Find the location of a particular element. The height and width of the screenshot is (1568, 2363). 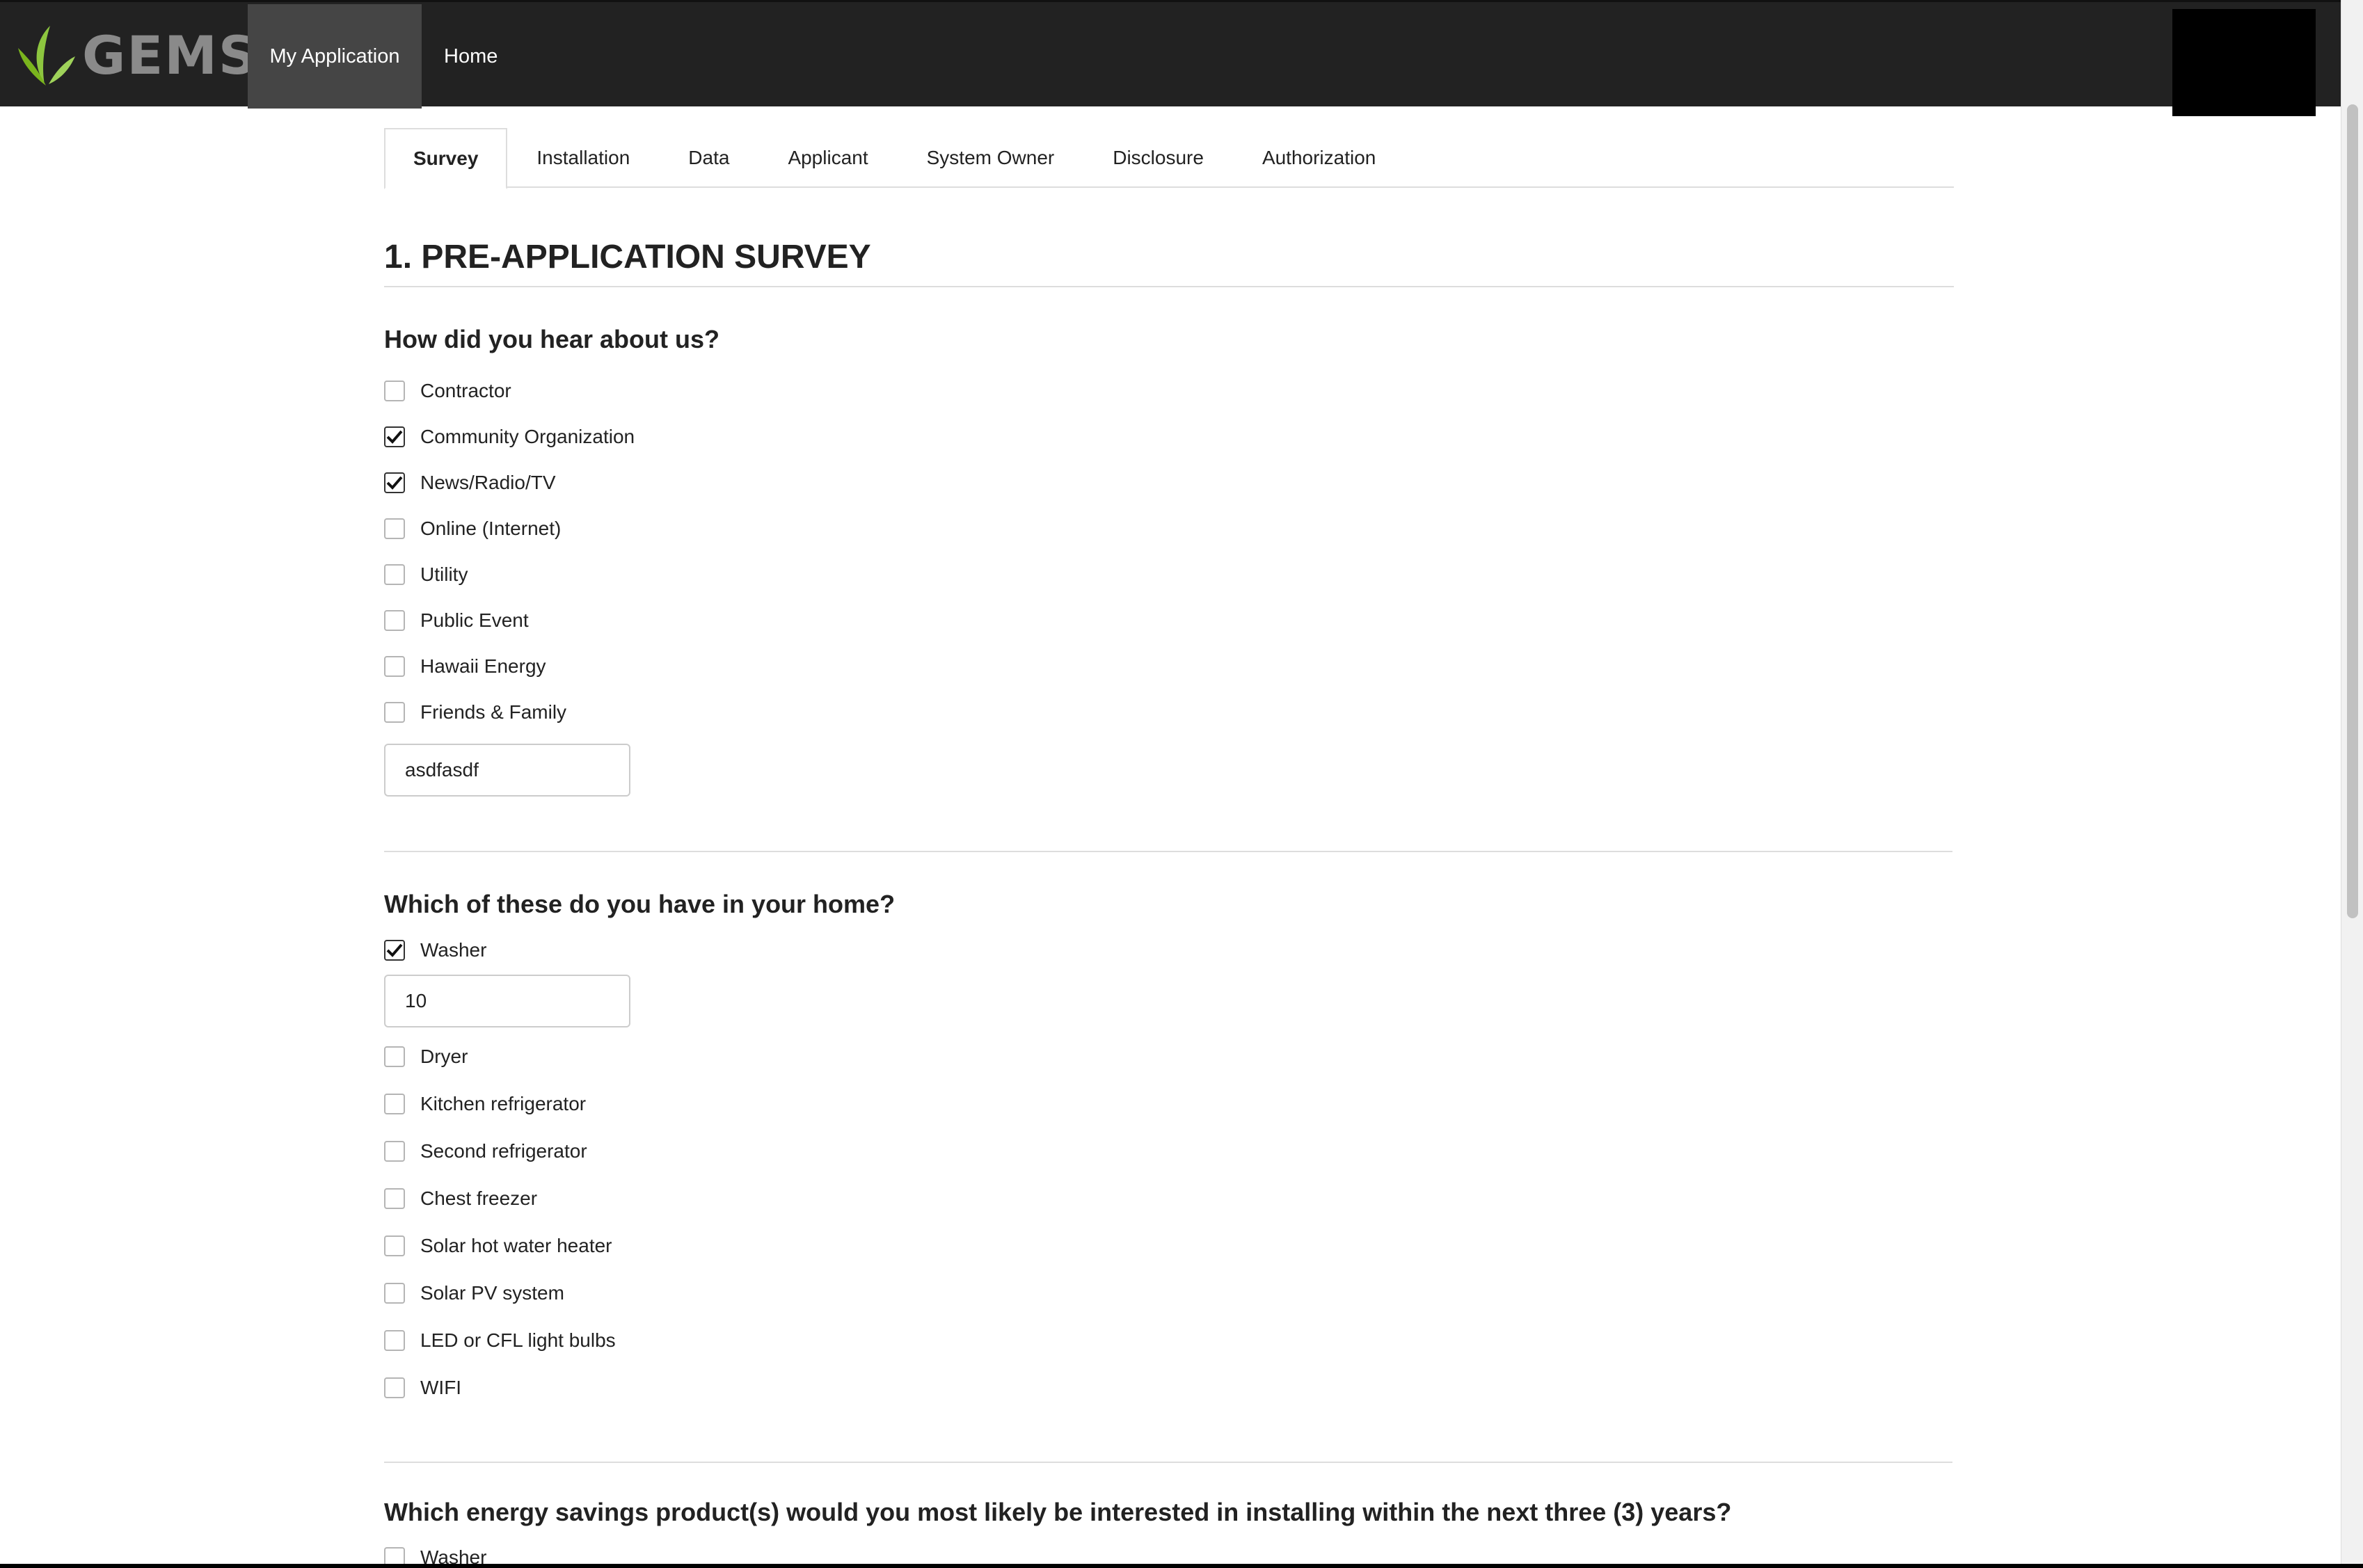

option-second-refrigerator: Second refrigerator is located at coordinates (1169, 1151).